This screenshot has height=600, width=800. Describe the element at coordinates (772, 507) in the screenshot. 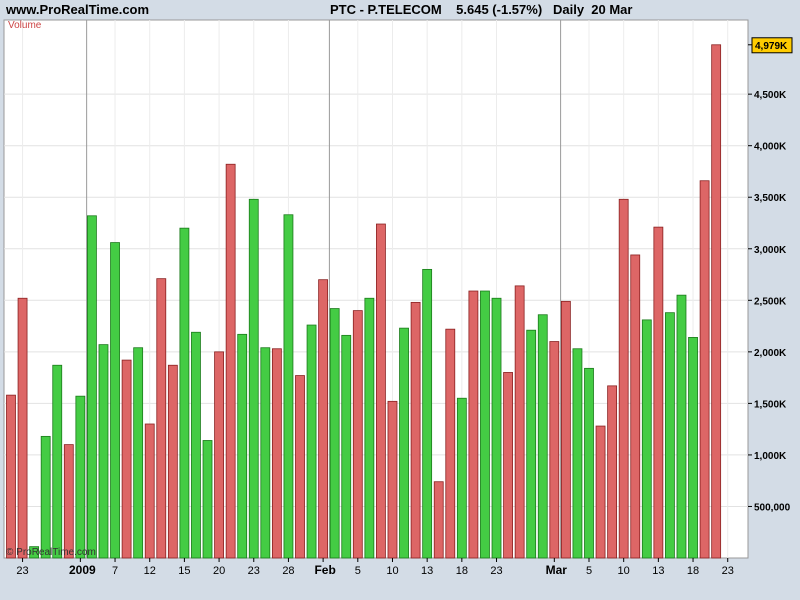

I see `y-tick-label: 500,000` at that location.